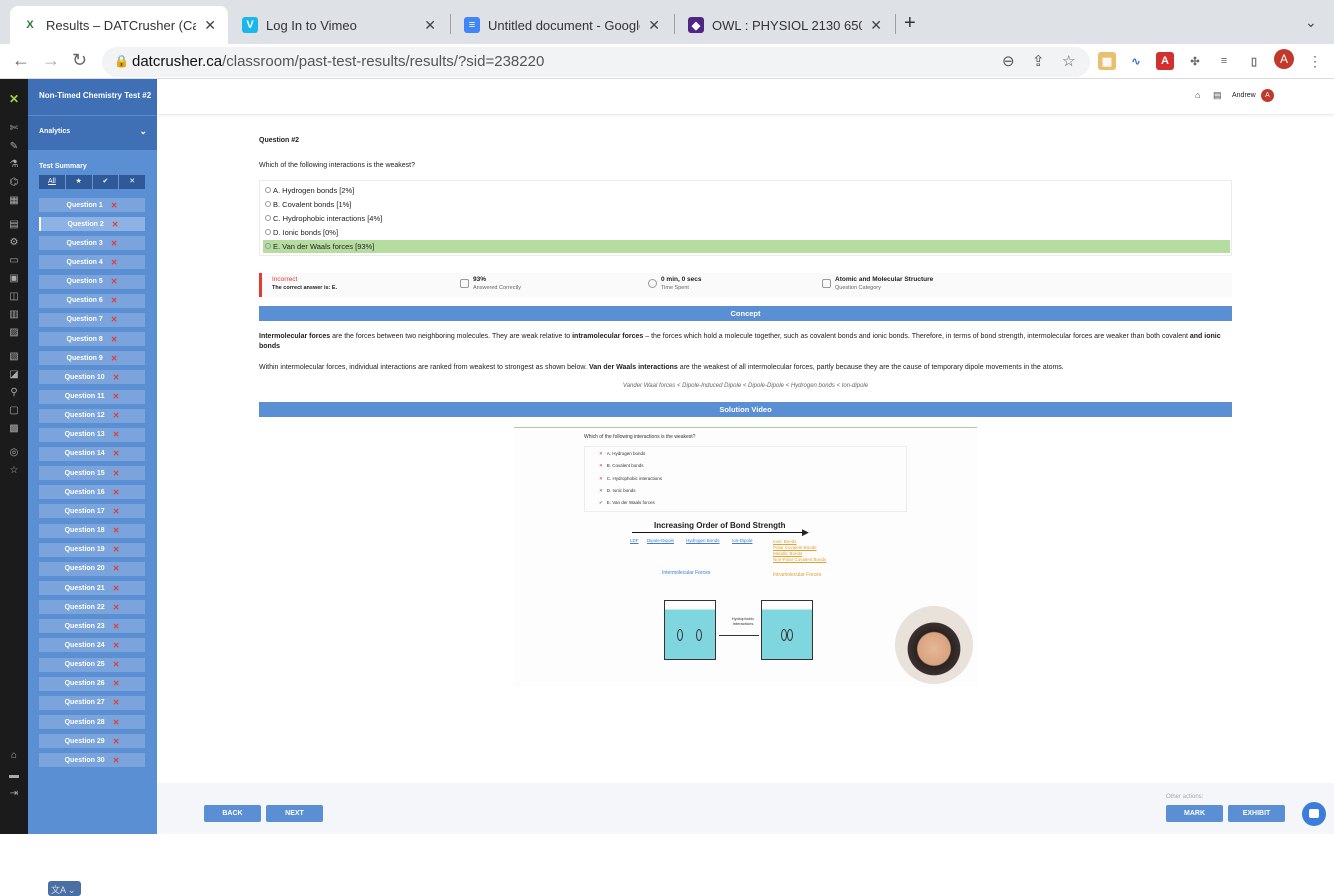 Image resolution: width=1334 pixels, height=896 pixels. What do you see at coordinates (92, 511) in the screenshot?
I see `sidebar-question-17: Question 17 ✕` at bounding box center [92, 511].